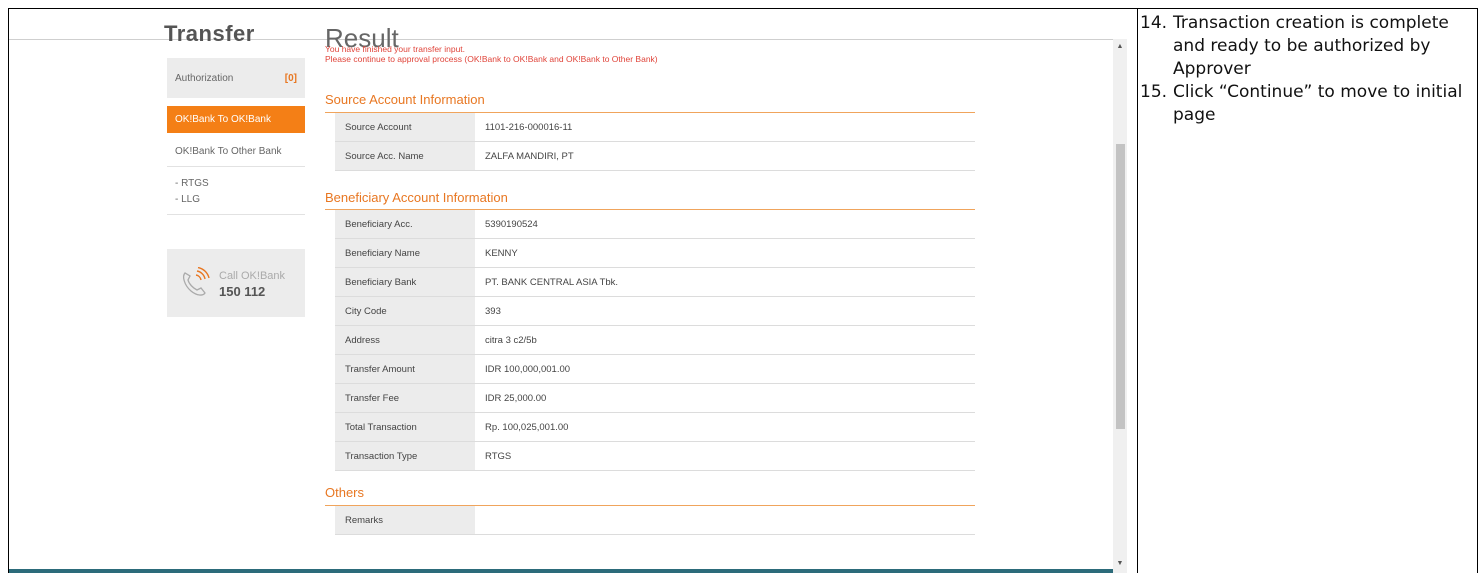 The height and width of the screenshot is (573, 1484). Describe the element at coordinates (655, 456) in the screenshot. I see `table-row: Transaction Type RTGS` at that location.